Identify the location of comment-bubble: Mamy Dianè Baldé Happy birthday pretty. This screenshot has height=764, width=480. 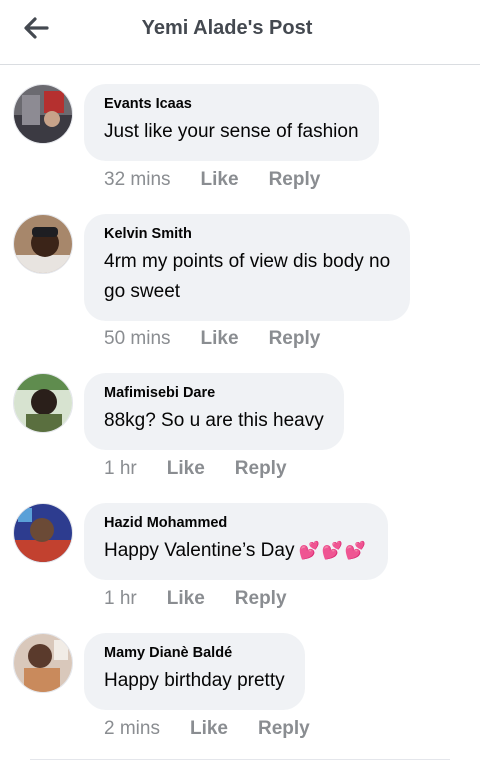
(194, 671).